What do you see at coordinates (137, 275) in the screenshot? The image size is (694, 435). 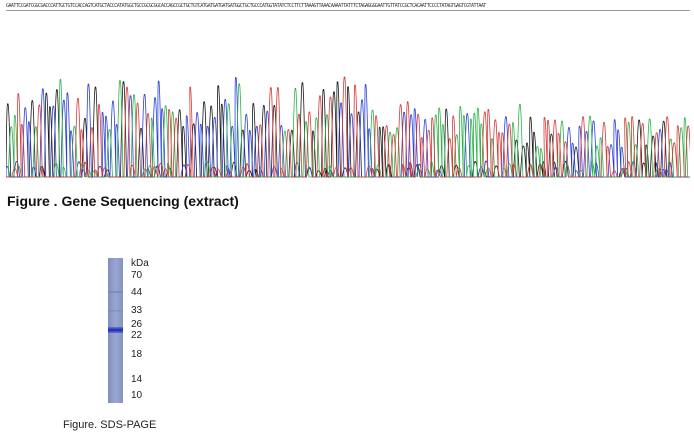 I see `marker-label-70: 70` at bounding box center [137, 275].